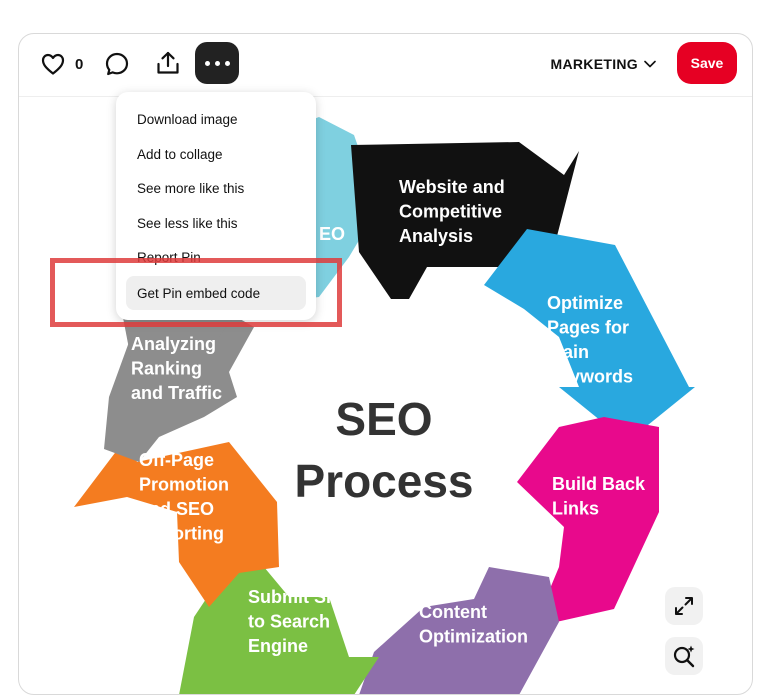 The height and width of the screenshot is (695, 765). What do you see at coordinates (216, 223) in the screenshot?
I see `menu-item-see-less: See less like this` at bounding box center [216, 223].